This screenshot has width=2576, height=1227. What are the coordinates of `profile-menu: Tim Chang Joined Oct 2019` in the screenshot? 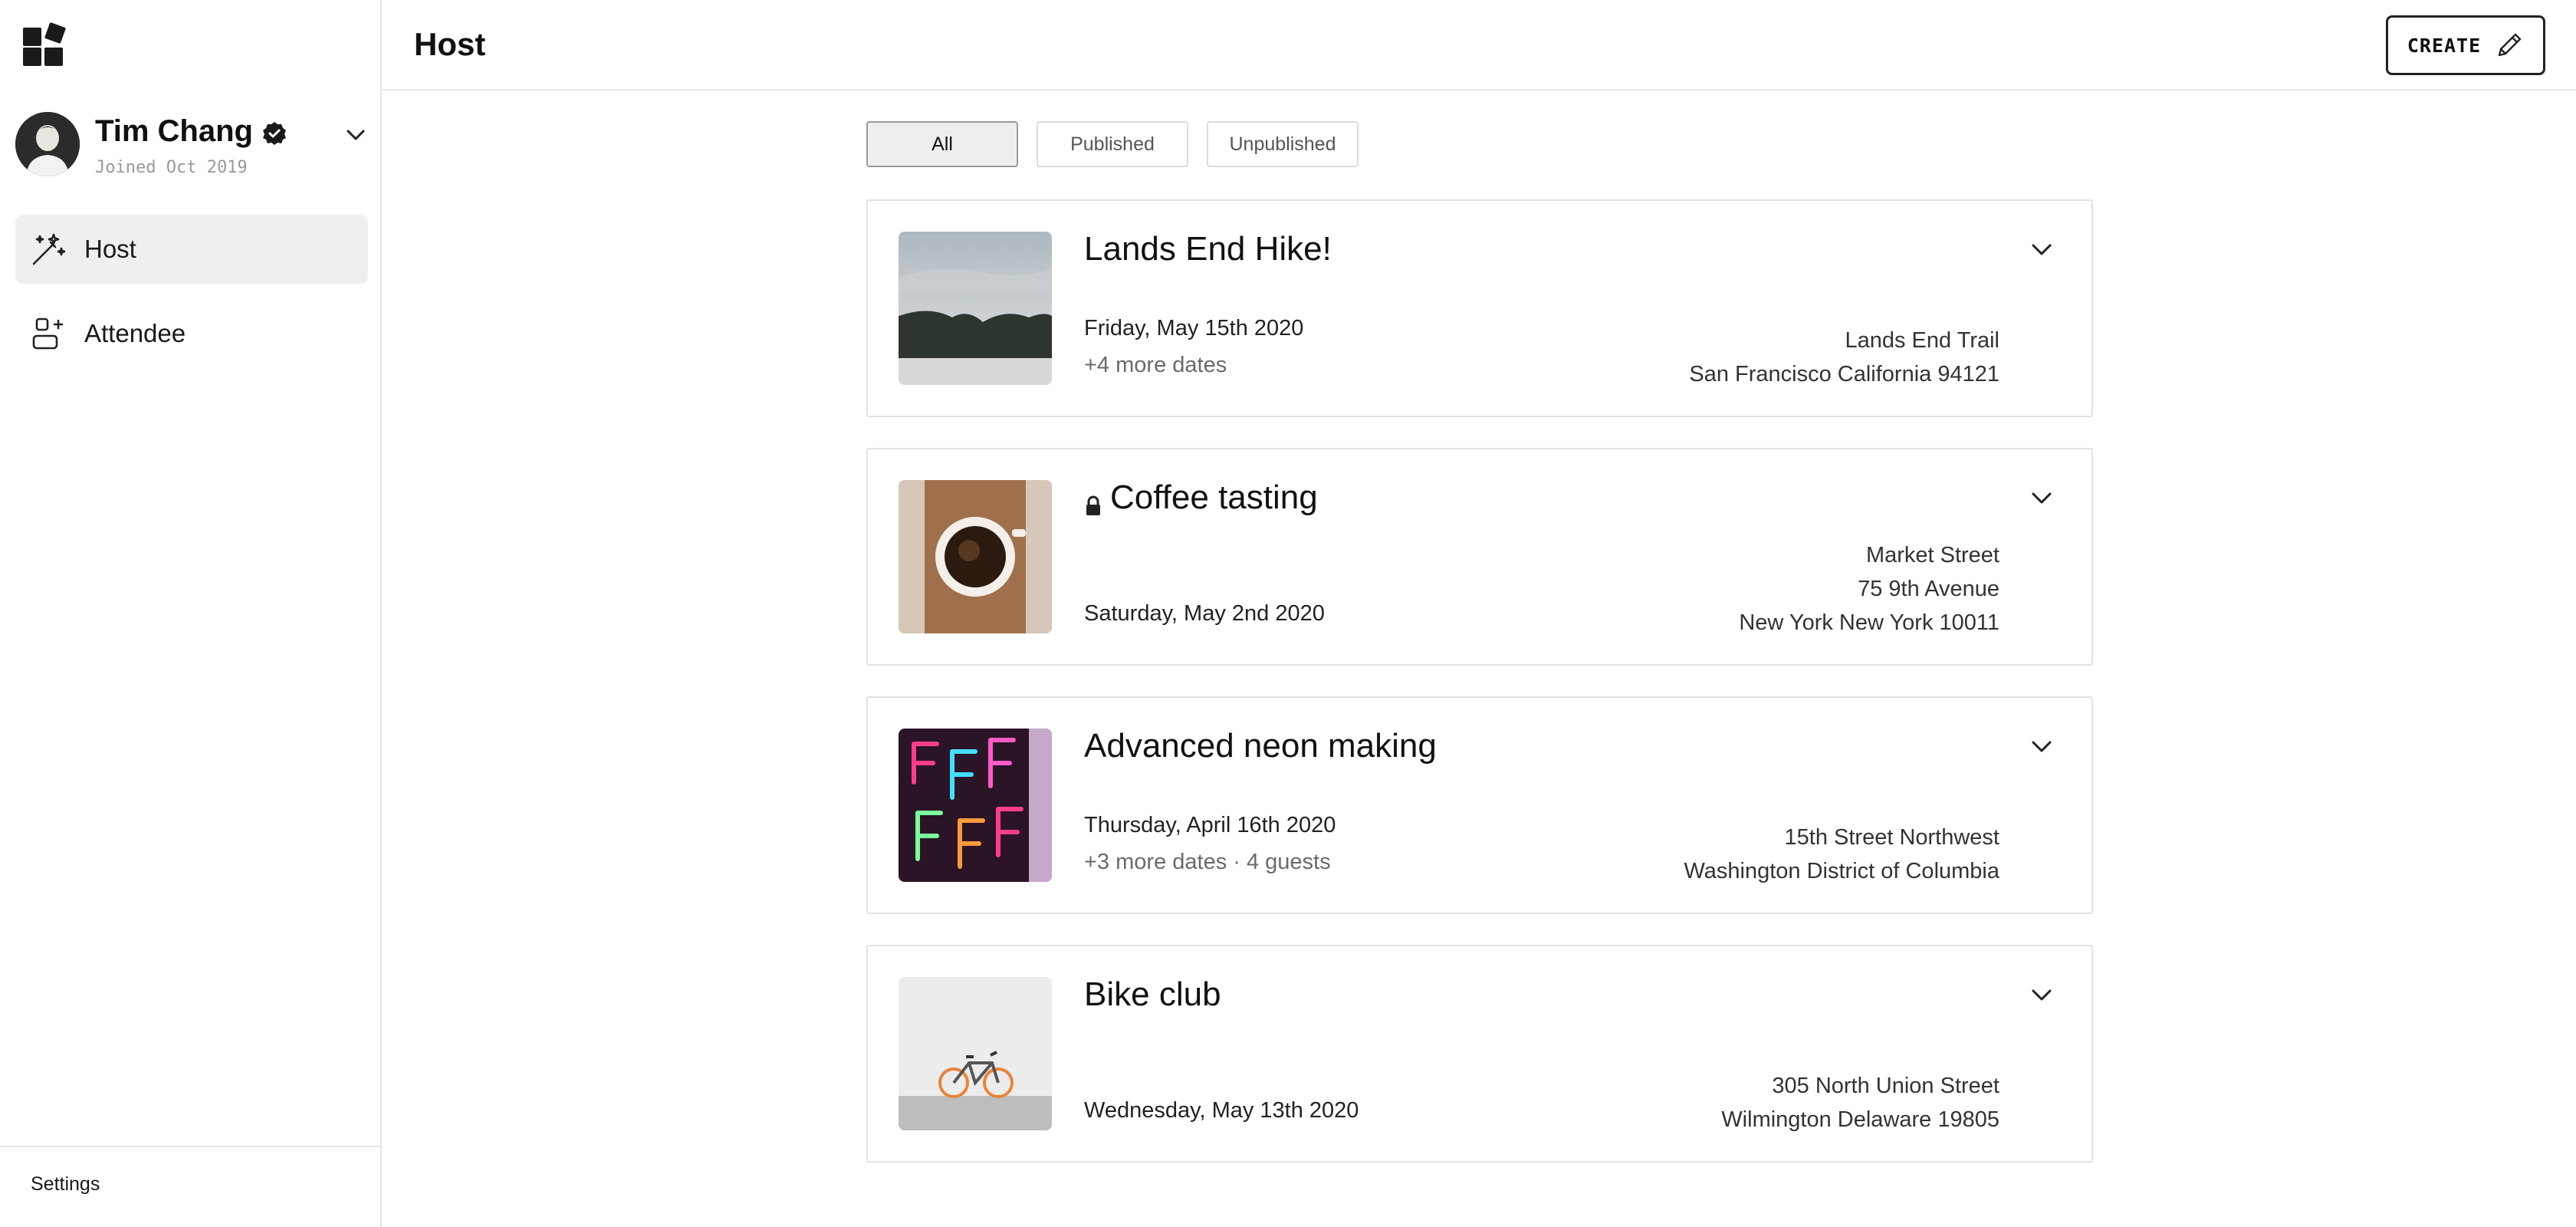 It's located at (192, 144).